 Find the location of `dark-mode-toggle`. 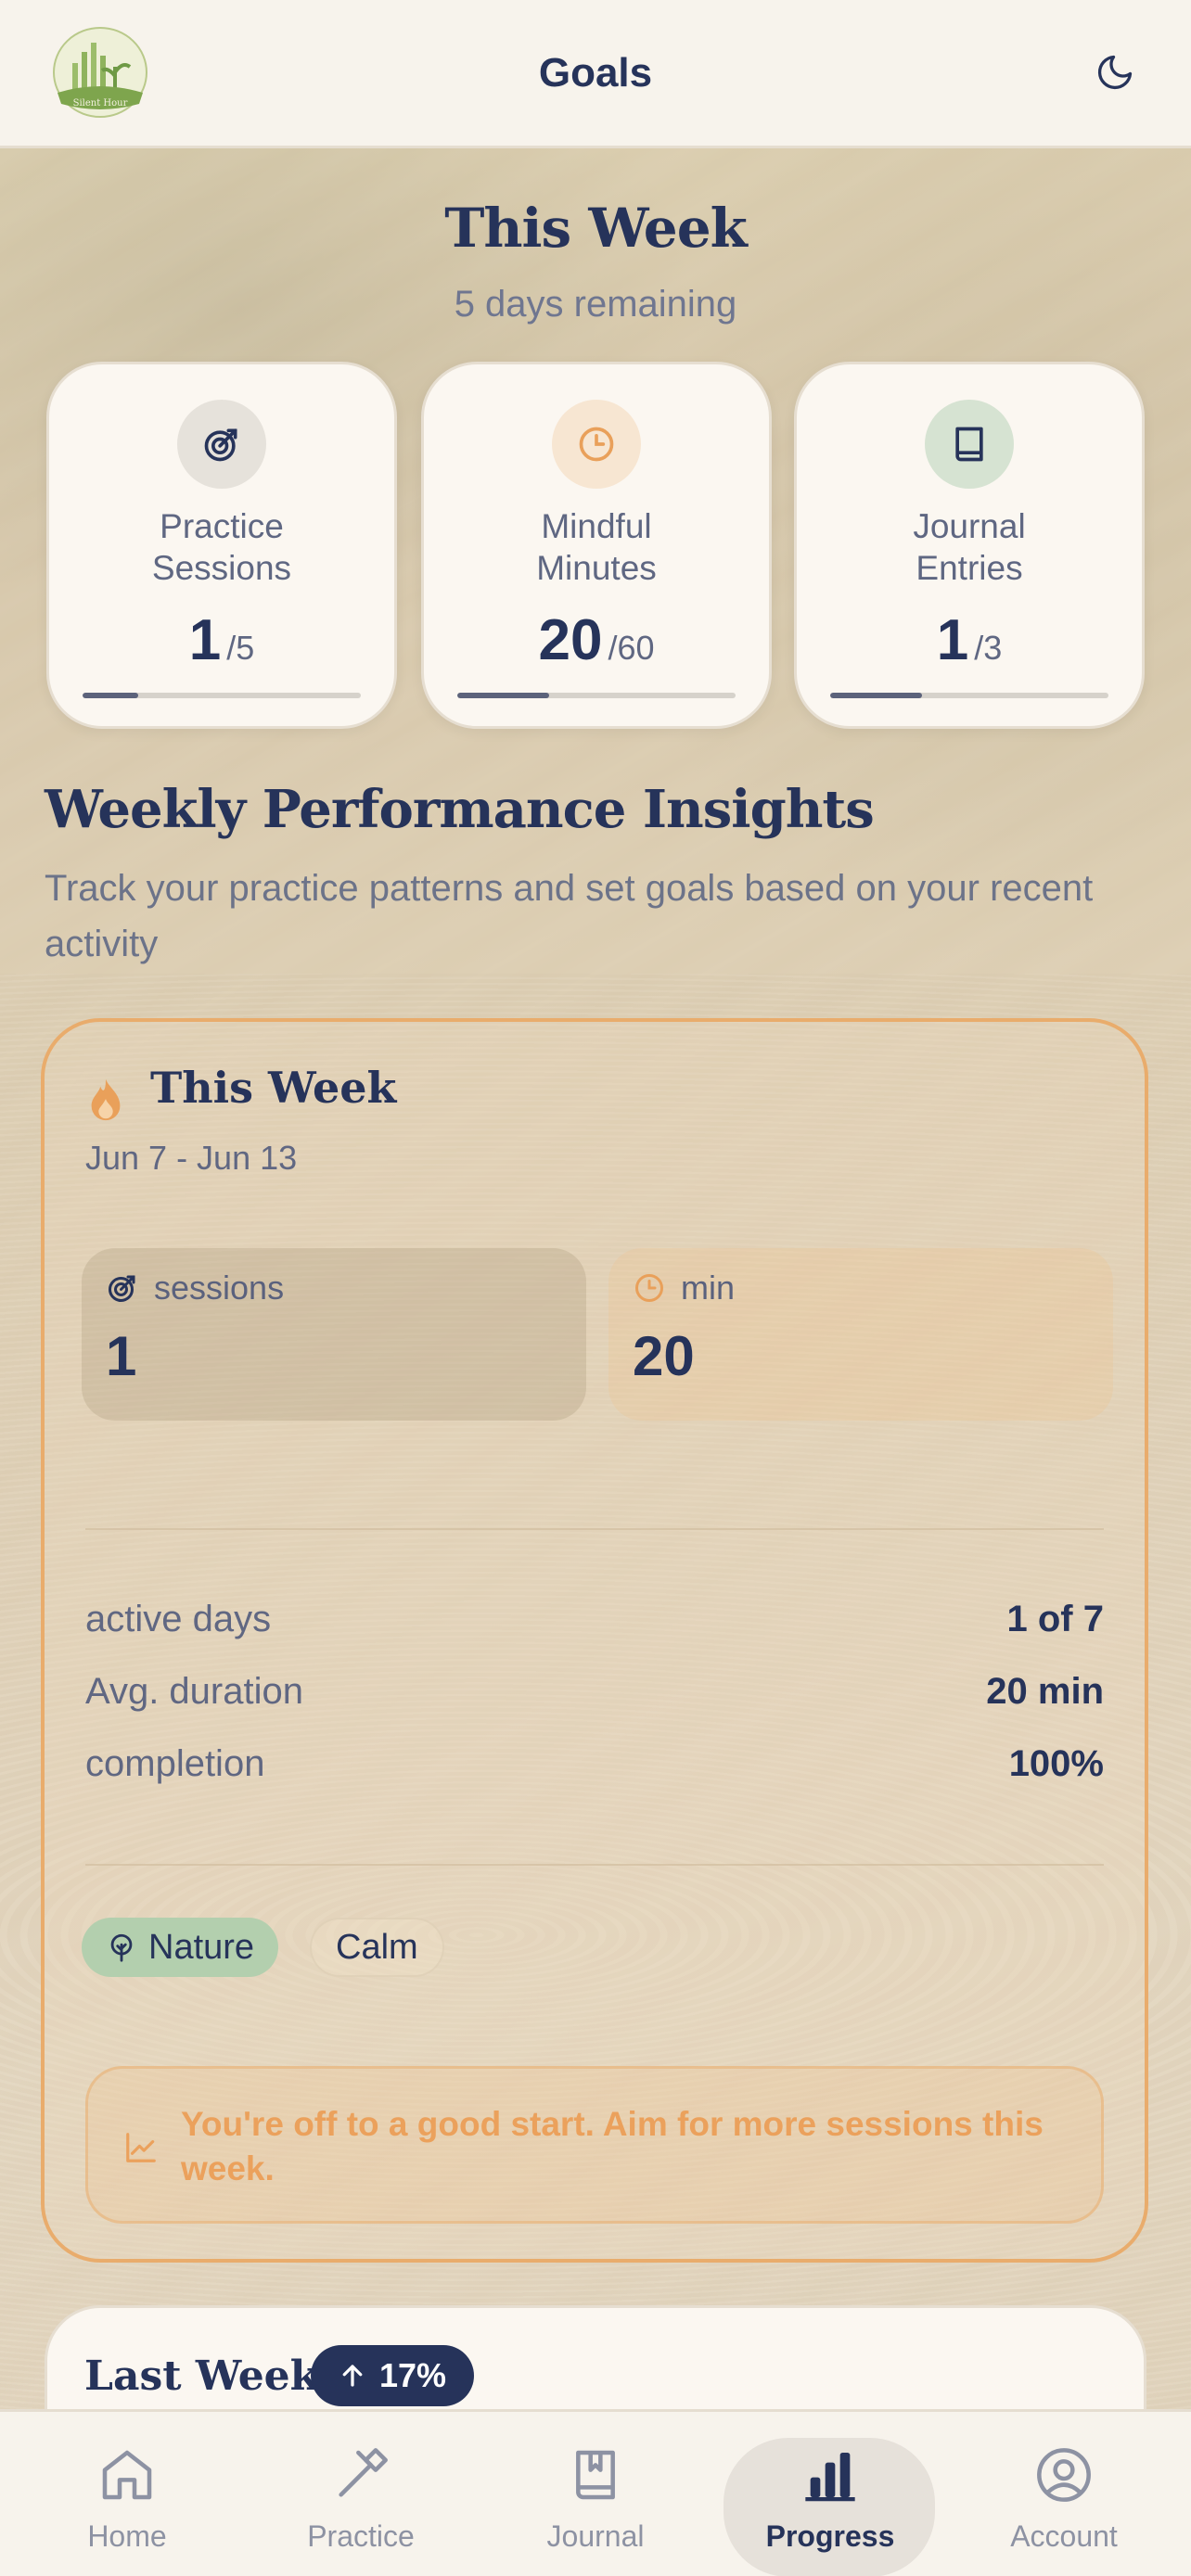

dark-mode-toggle is located at coordinates (1115, 72).